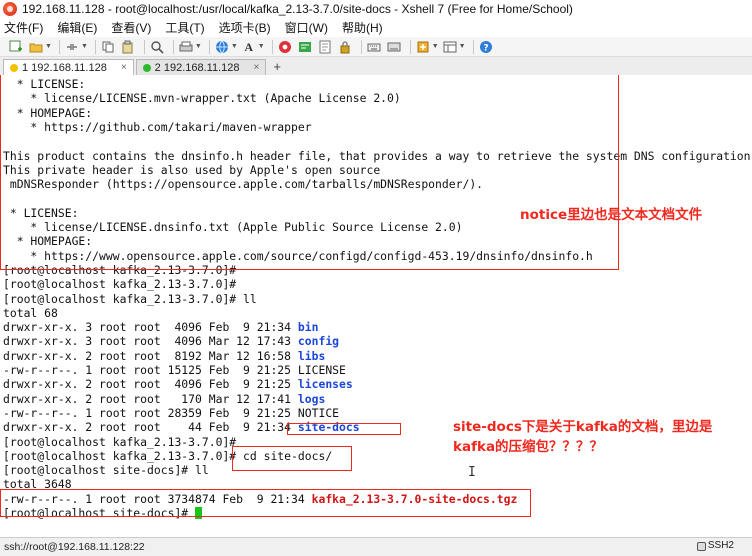 The width and height of the screenshot is (752, 556). What do you see at coordinates (72, 47) in the screenshot?
I see `disconnect-icon` at bounding box center [72, 47].